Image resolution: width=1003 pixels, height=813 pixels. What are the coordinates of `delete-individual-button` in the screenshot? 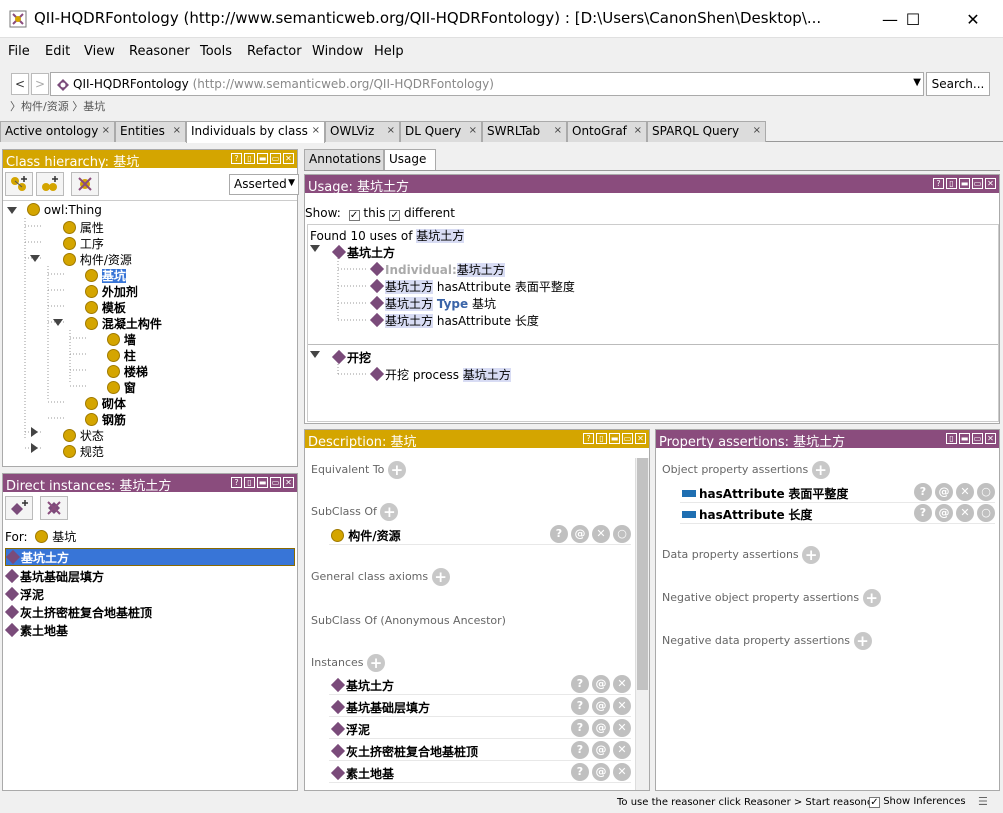 It's located at (54, 508).